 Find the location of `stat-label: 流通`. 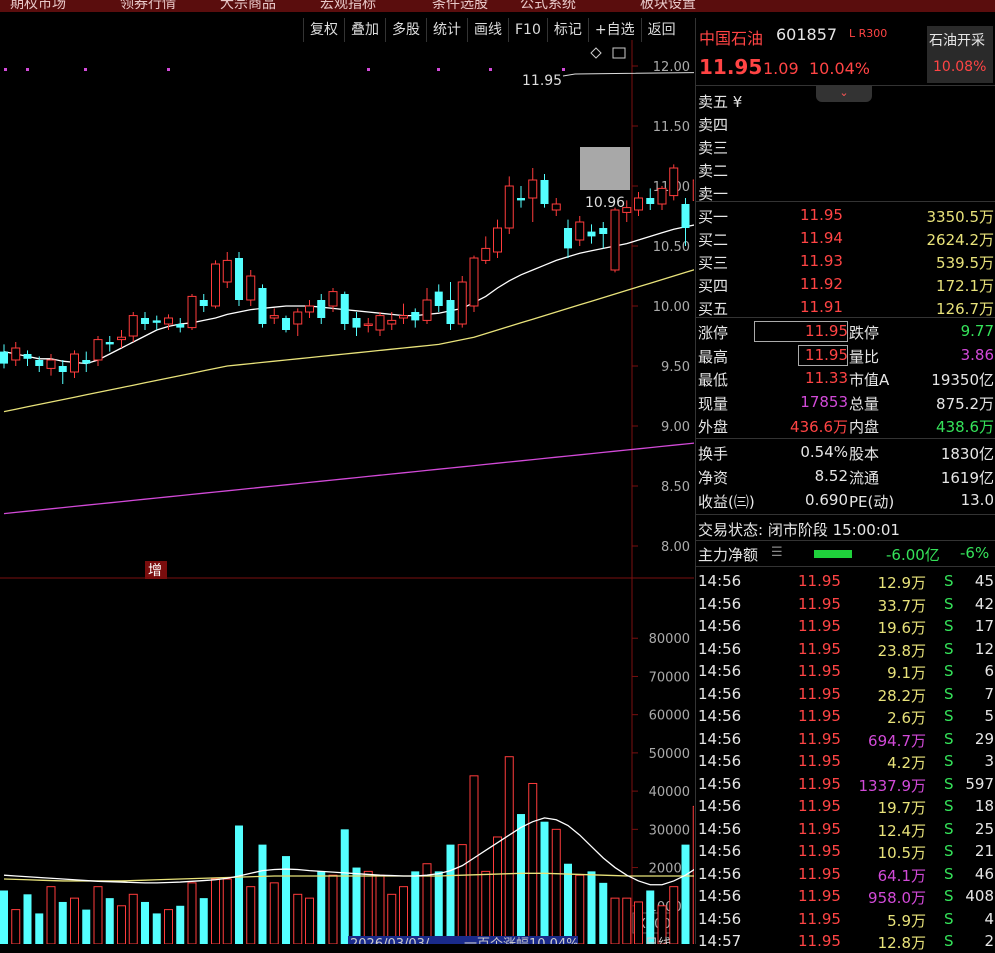

stat-label: 流通 is located at coordinates (864, 478).